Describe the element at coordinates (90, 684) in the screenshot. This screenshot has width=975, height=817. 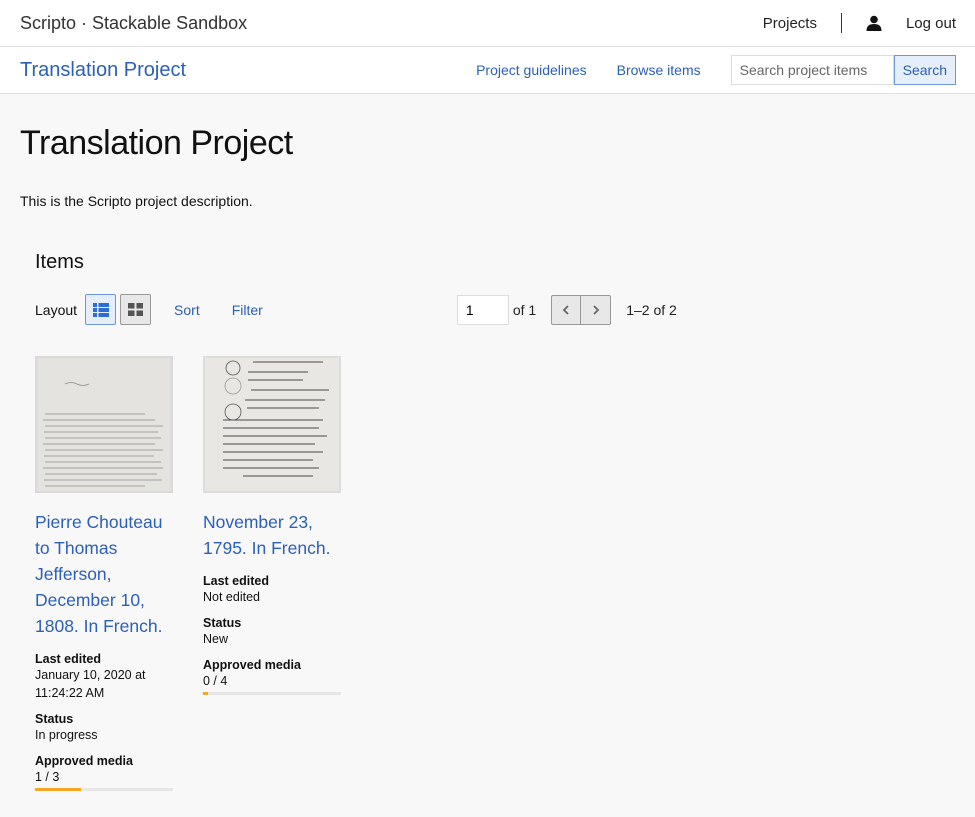
I see `last-edited-value: January 10, 2020 at 11:24:22 AM` at that location.